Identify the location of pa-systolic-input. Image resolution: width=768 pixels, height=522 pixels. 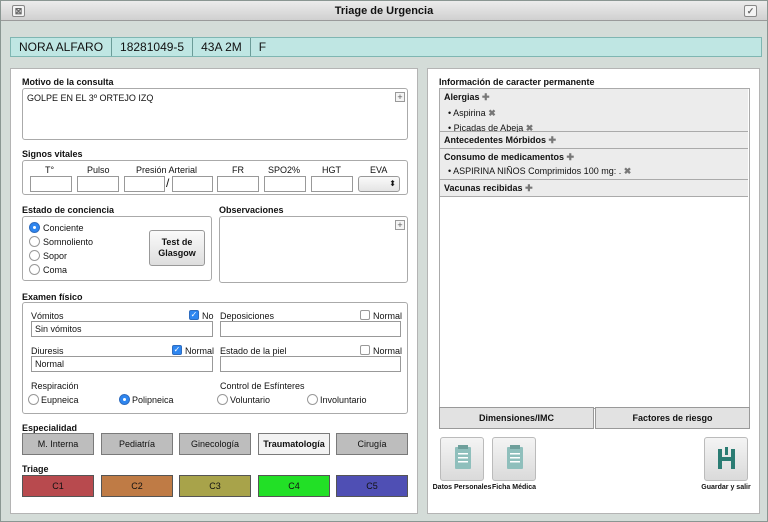
(144, 184).